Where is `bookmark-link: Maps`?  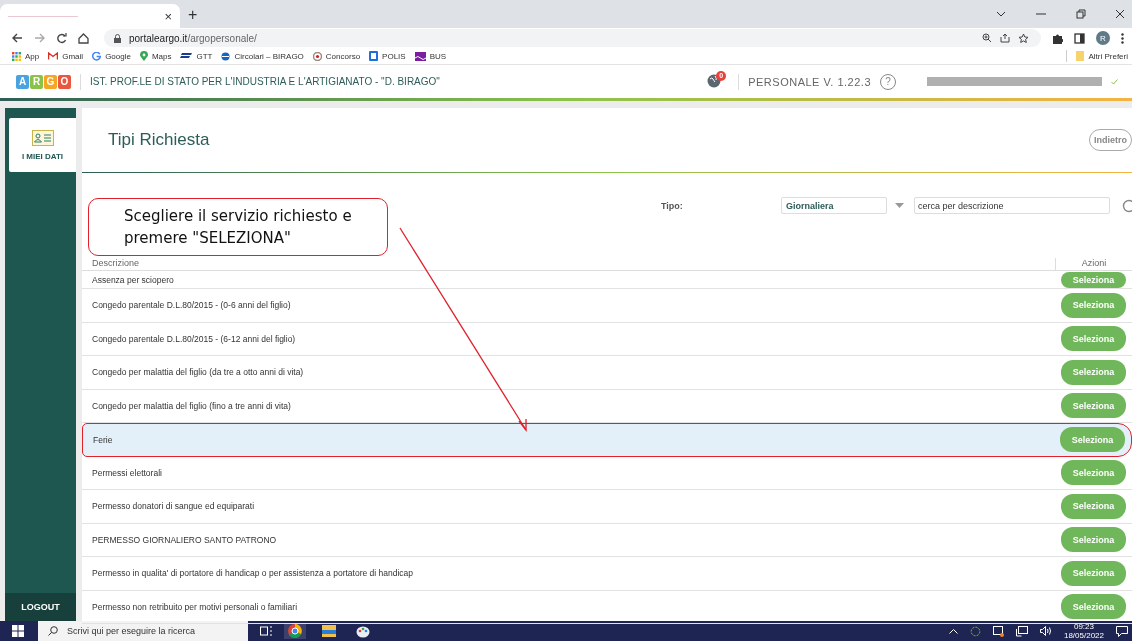 bookmark-link: Maps is located at coordinates (155, 56).